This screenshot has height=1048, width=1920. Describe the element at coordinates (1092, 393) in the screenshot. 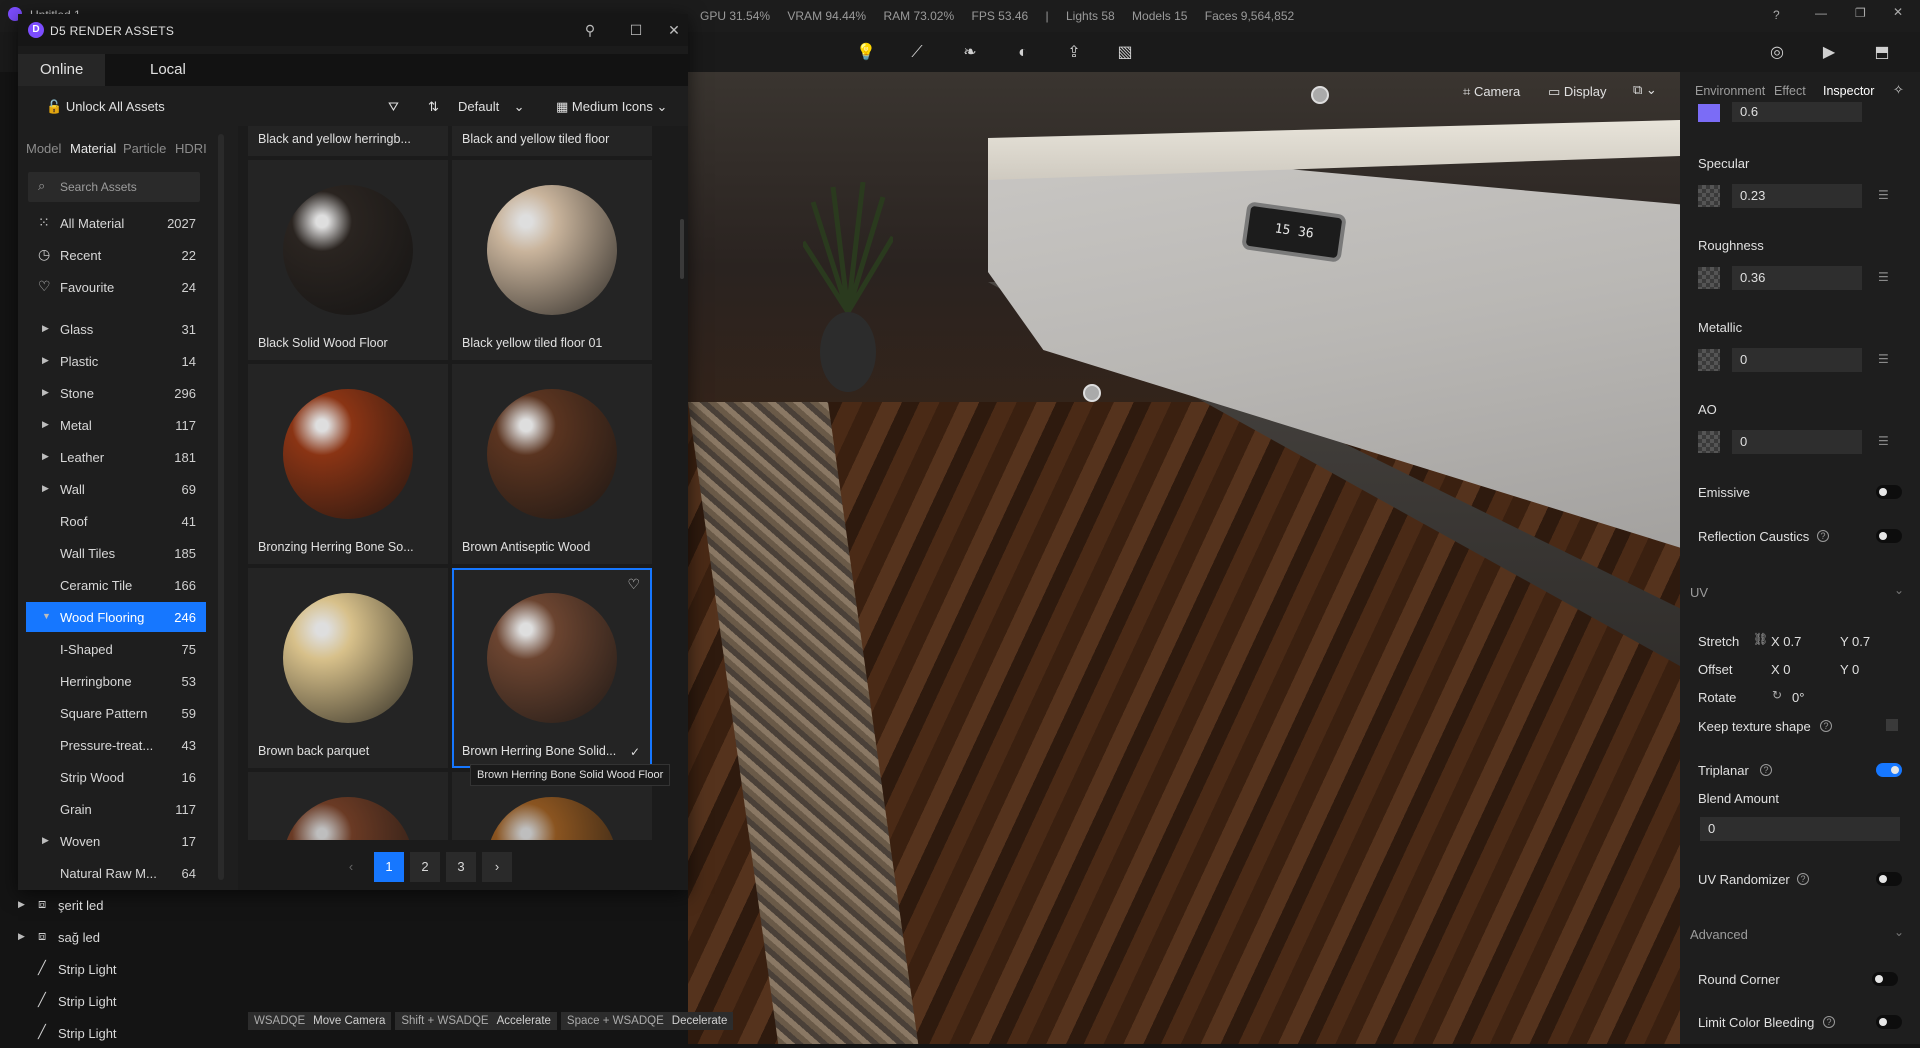

I see `light-handle-icon` at that location.